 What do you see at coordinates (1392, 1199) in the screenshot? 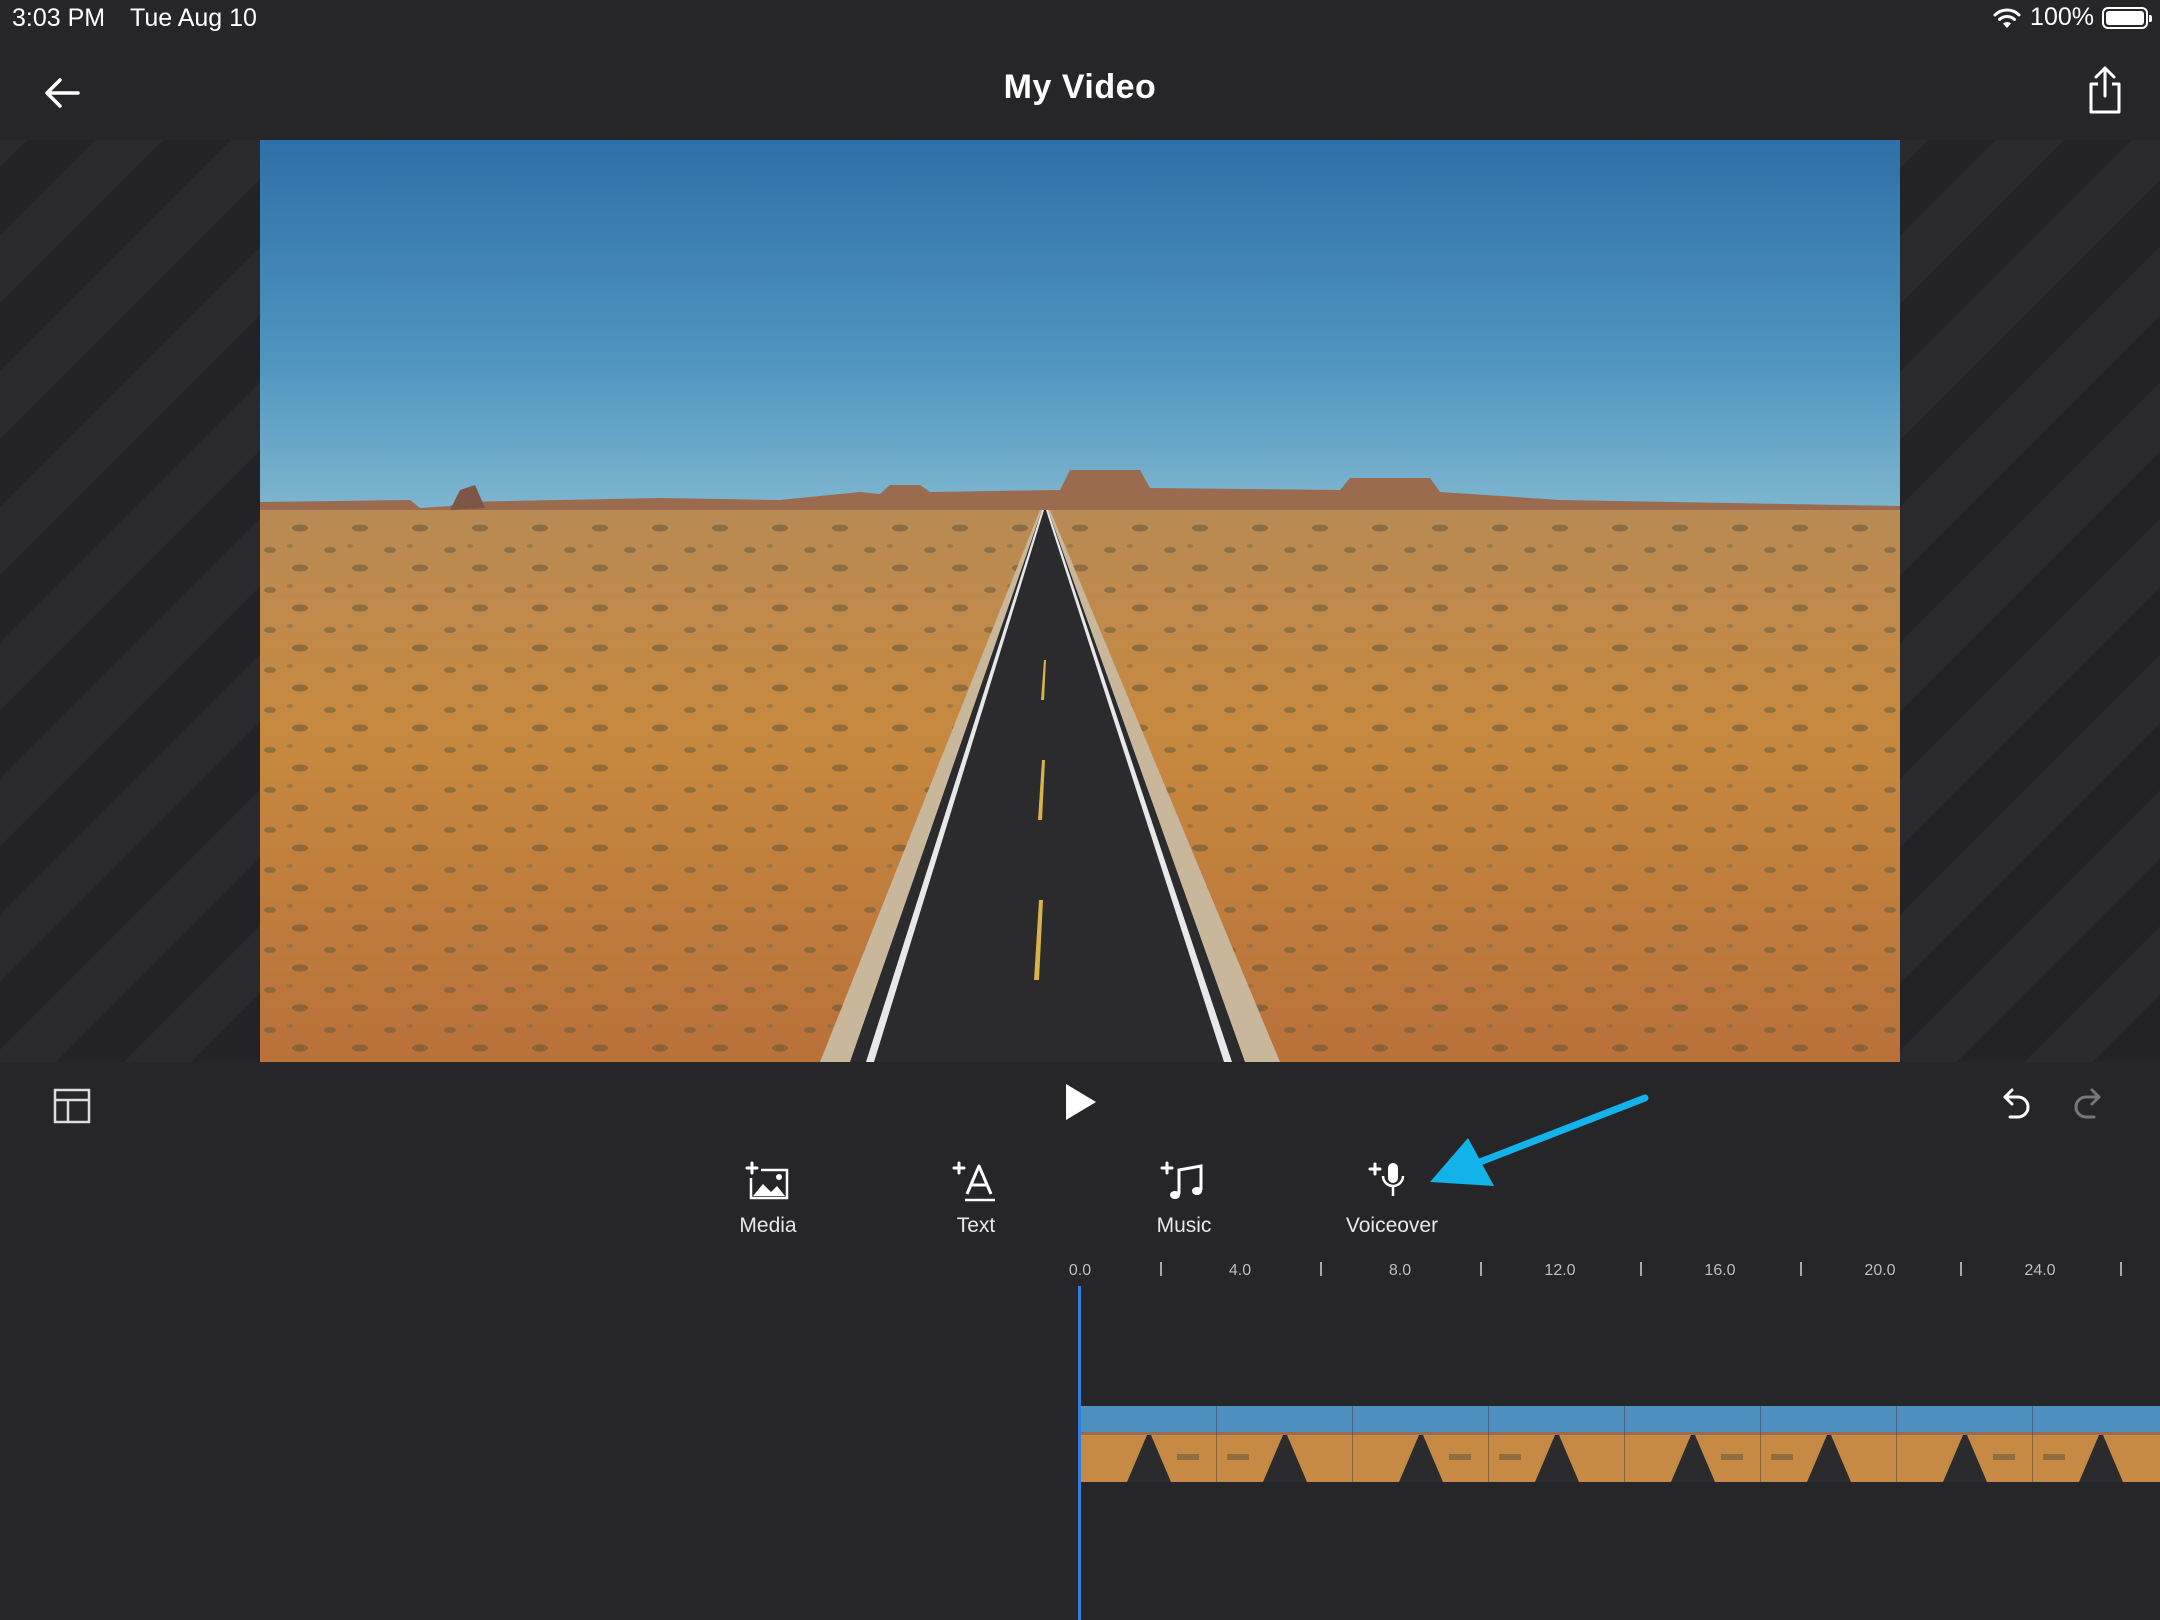
I see `voiceover-button: Voiceover` at bounding box center [1392, 1199].